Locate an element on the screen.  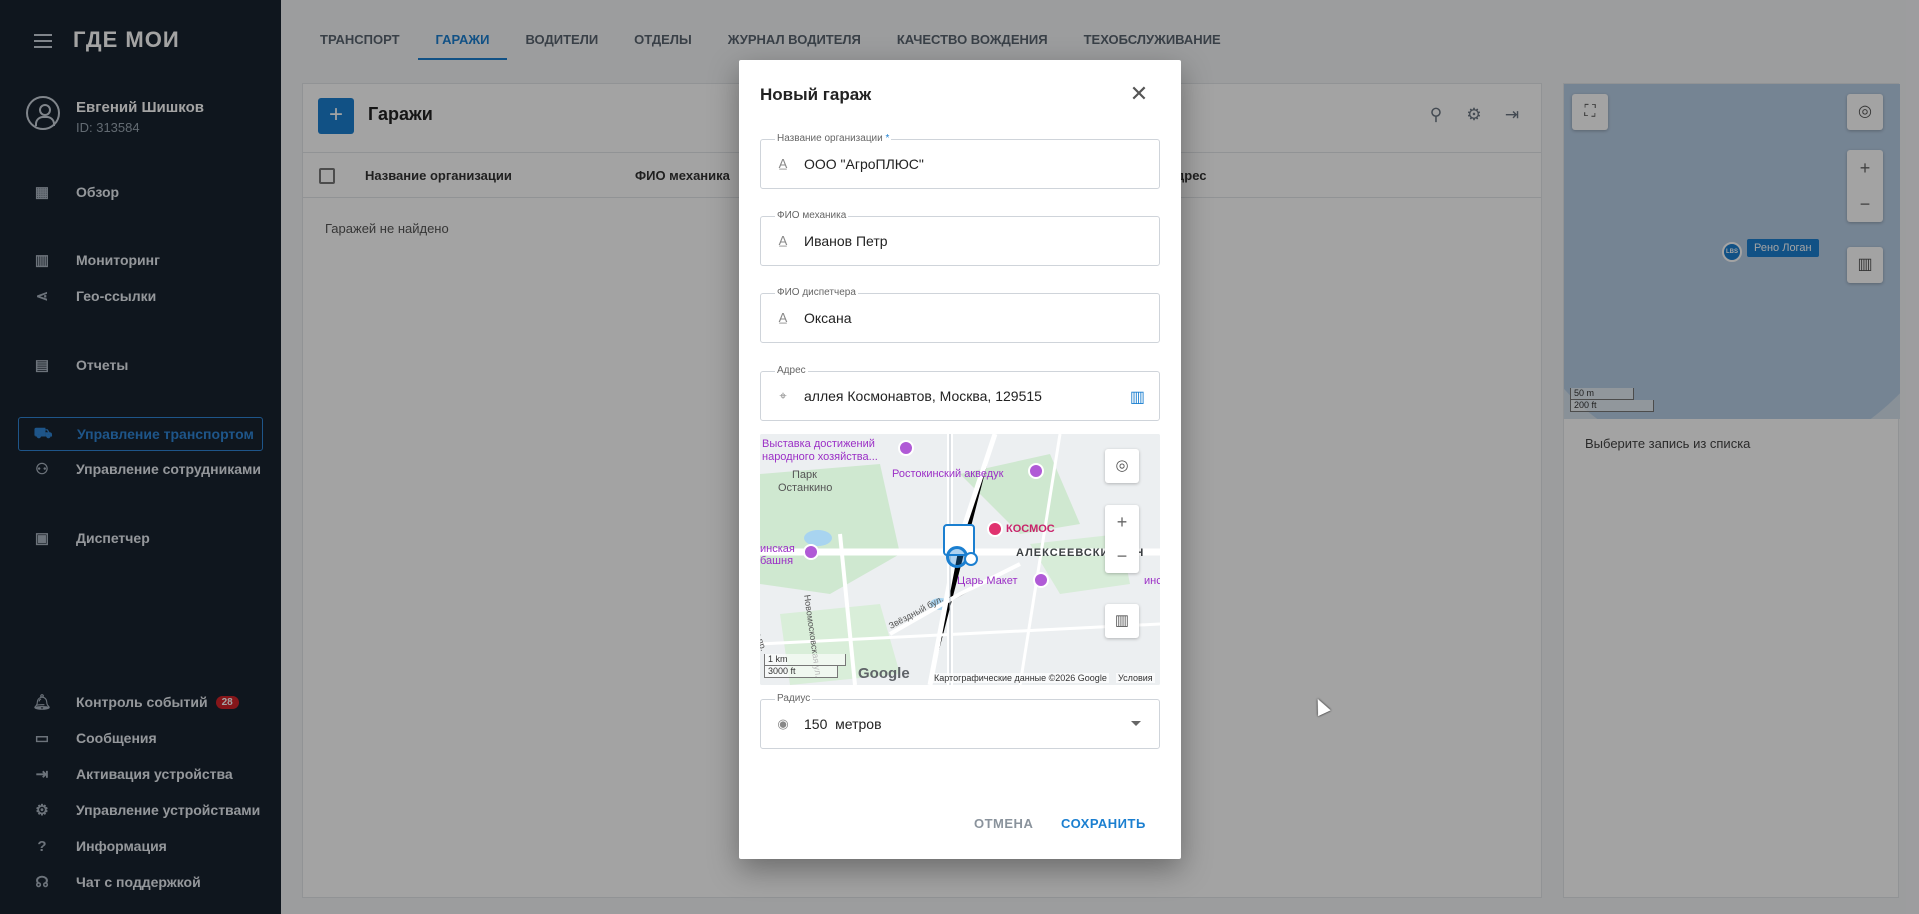
map-attribution: Картографические данные ©2026 Google is located at coordinates (1020, 678).